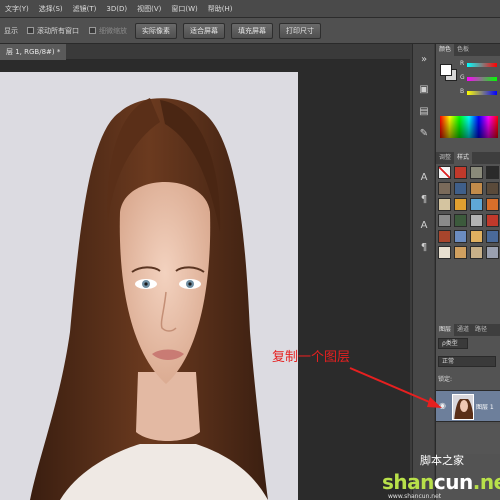 This screenshot has height=500, width=500. I want to click on options-bar: 显示 滚动所有窗口 细微缩放 实际像素 适合屏幕 填充屏幕 打印尺寸, so click(250, 31).